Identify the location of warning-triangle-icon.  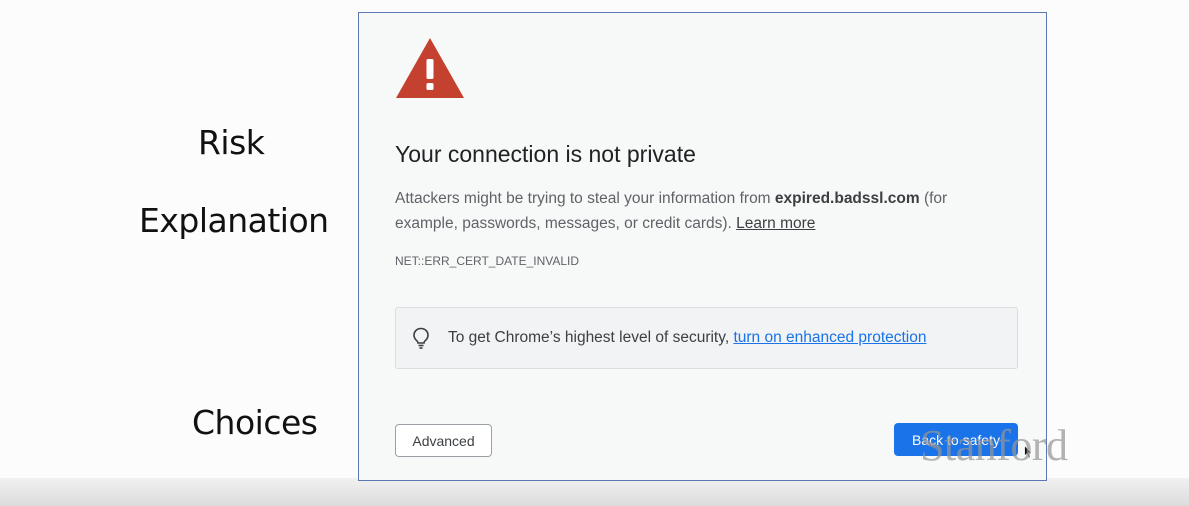
(430, 68).